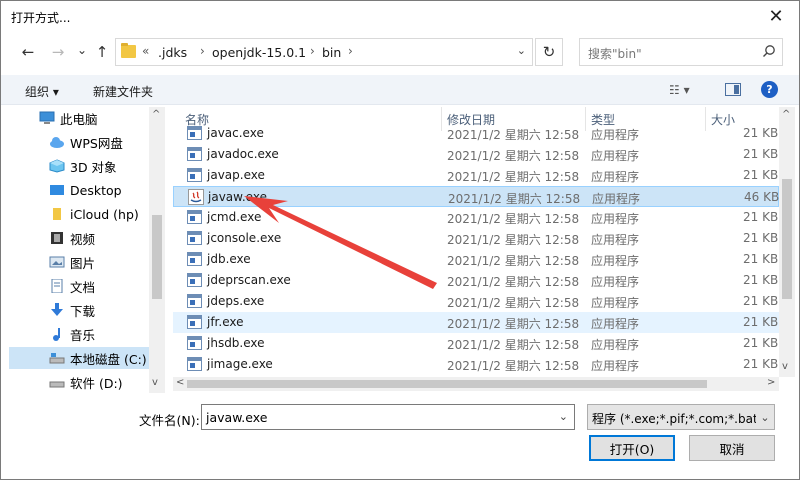 This screenshot has width=800, height=480. What do you see at coordinates (769, 89) in the screenshot?
I see `help-icon: ?` at bounding box center [769, 89].